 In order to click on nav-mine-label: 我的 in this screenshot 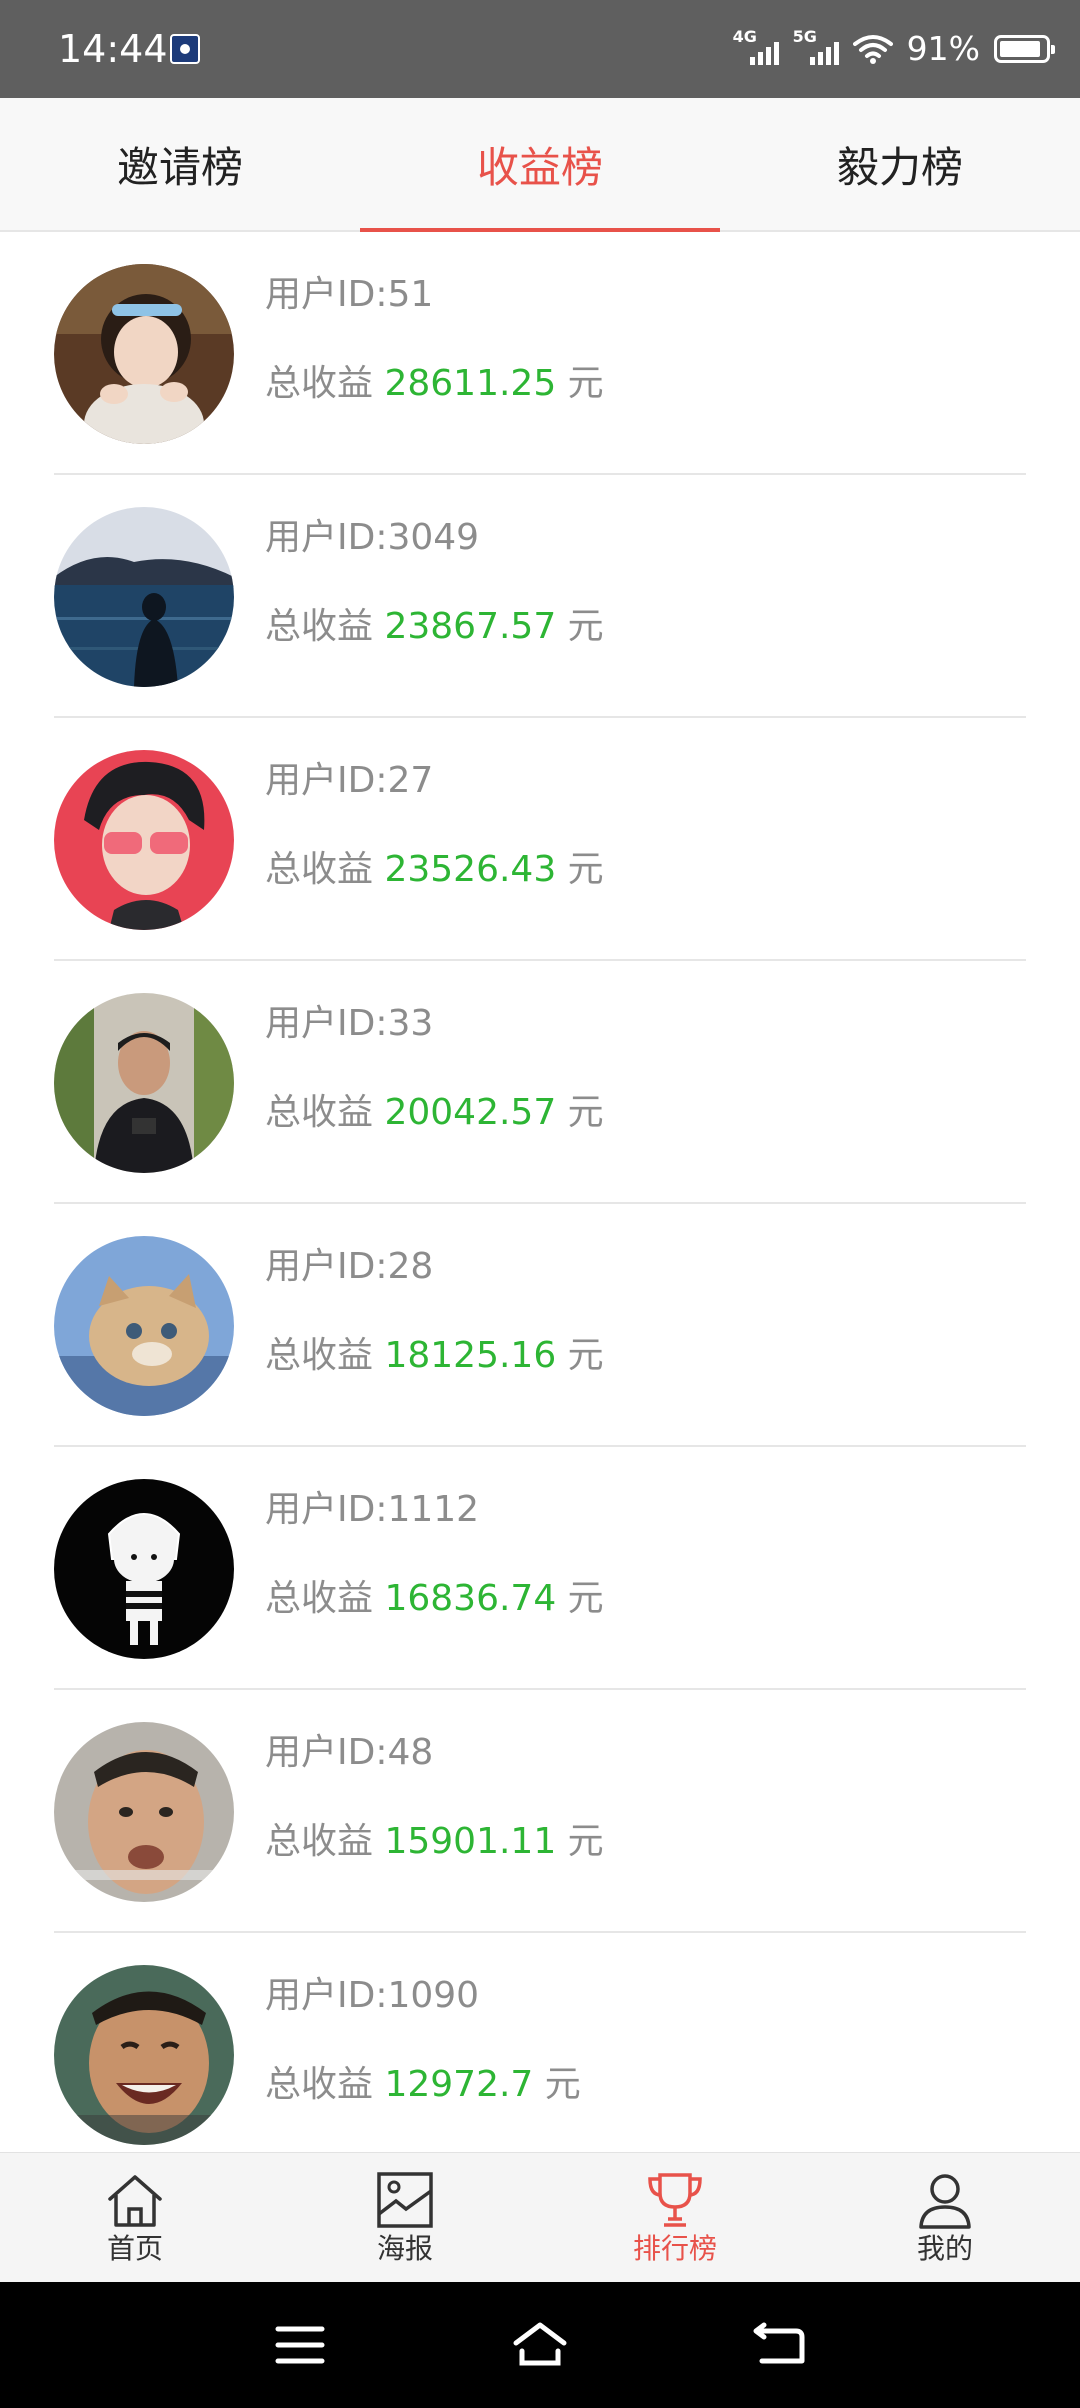, I will do `click(944, 2248)`.